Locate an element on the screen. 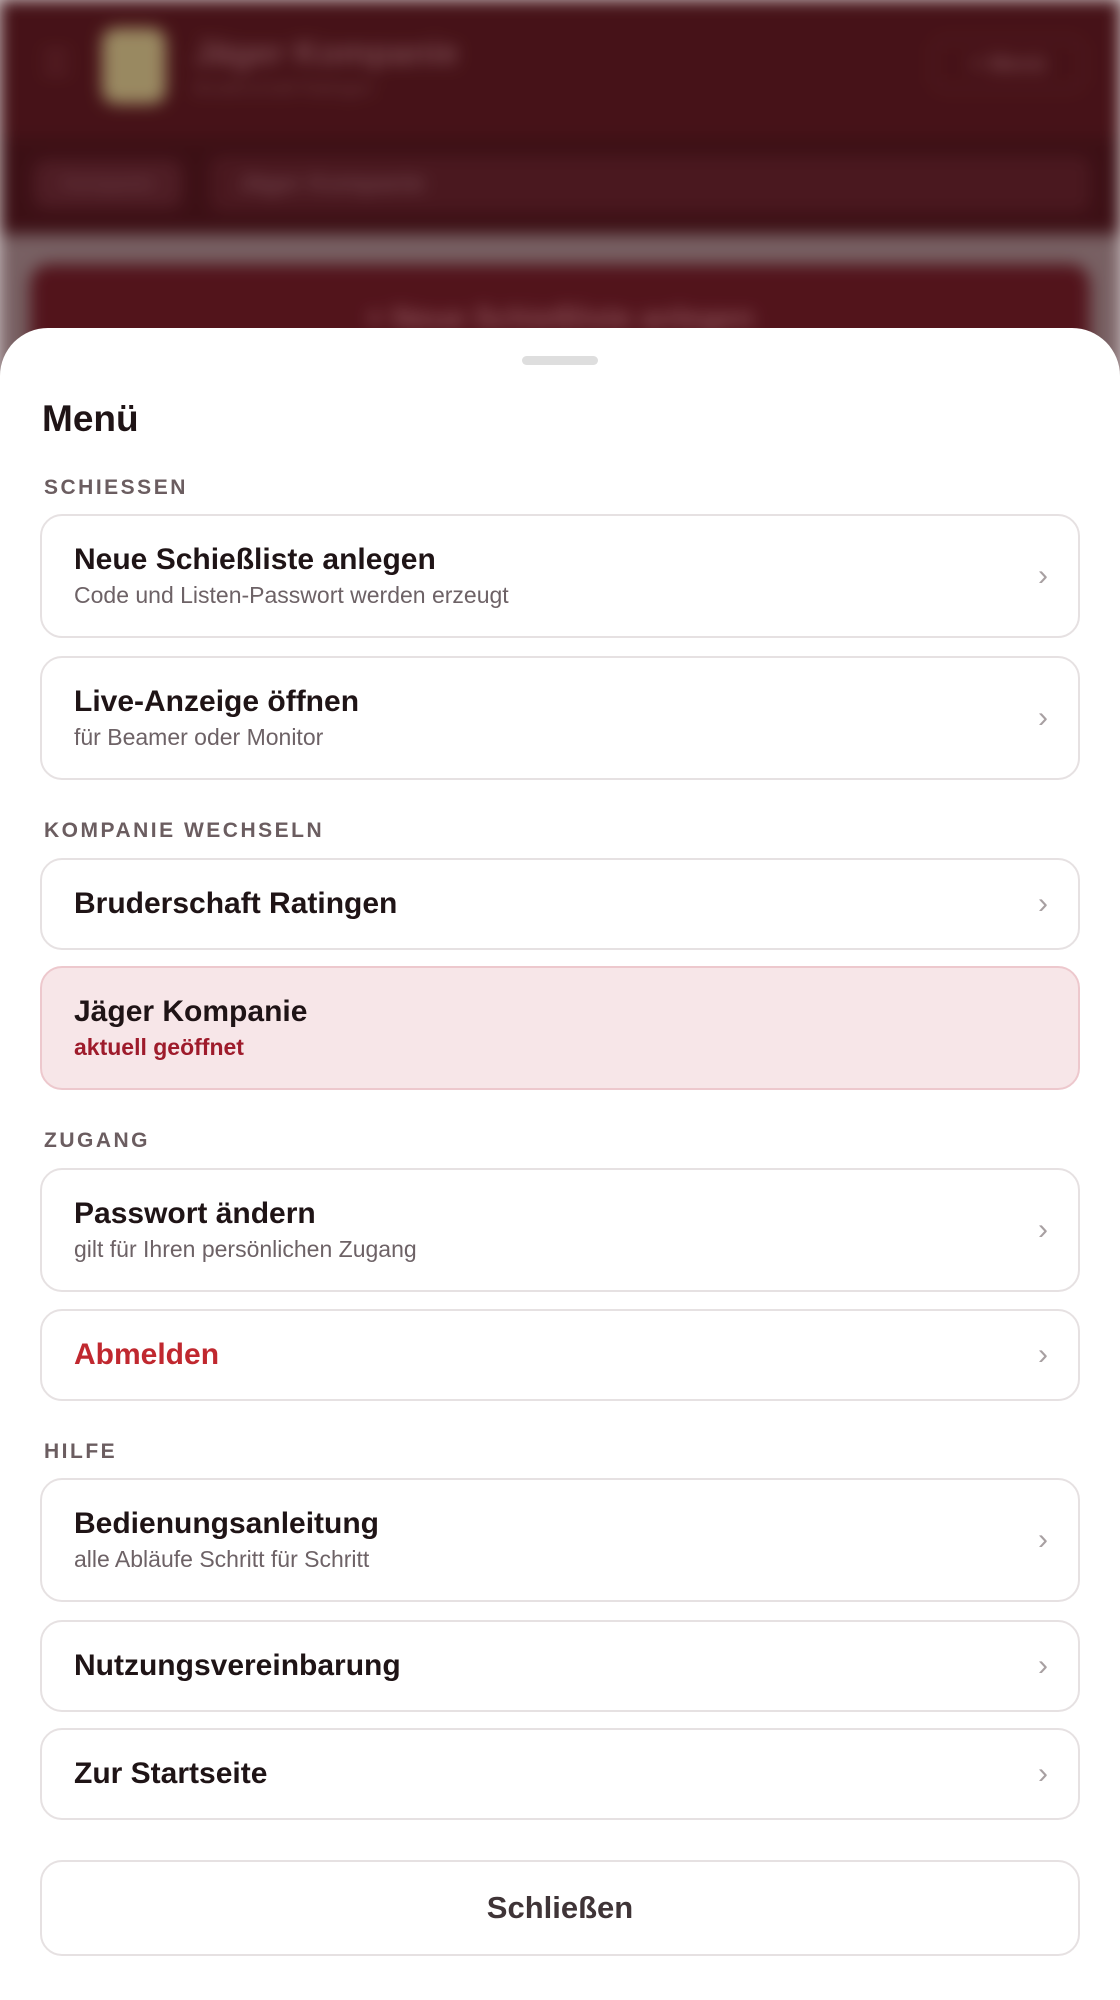 The height and width of the screenshot is (2000, 1120). menu-item-home: Zur Startseite › is located at coordinates (560, 1774).